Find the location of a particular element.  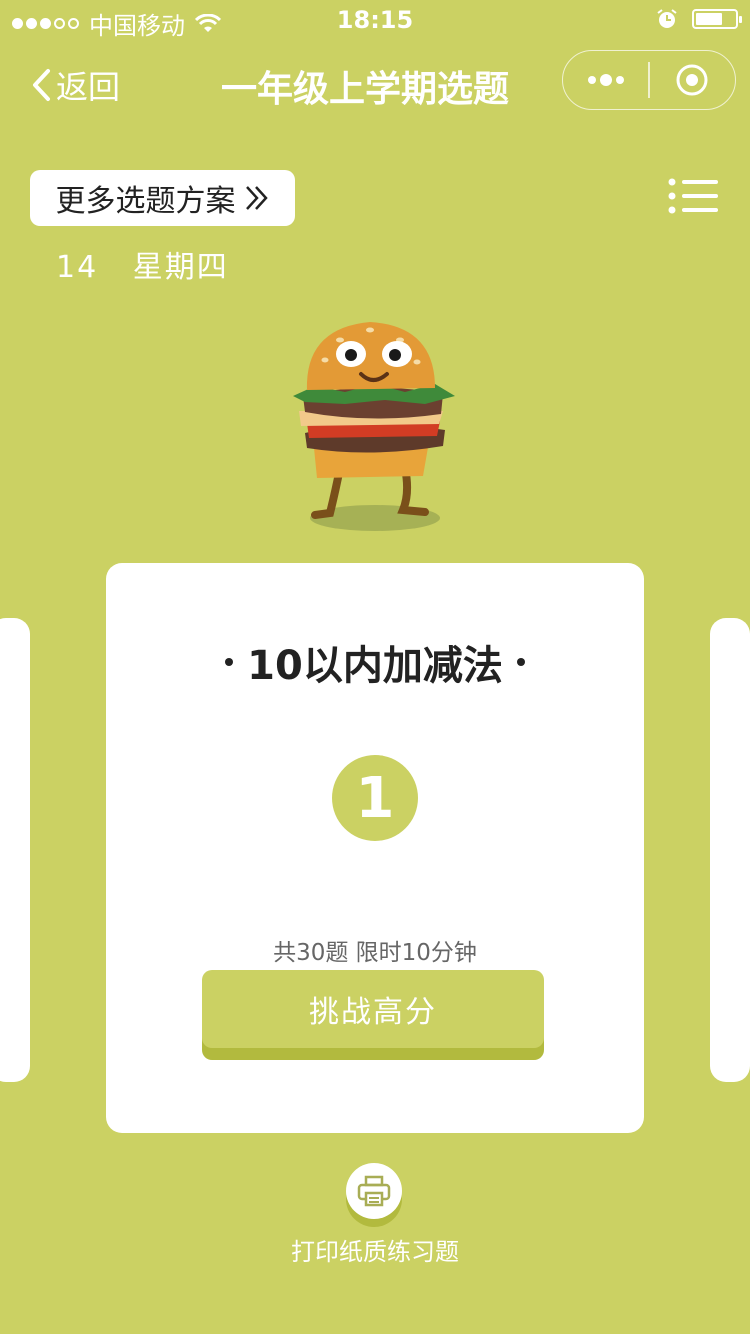

more-plans-label: 更多选题方案 is located at coordinates (145, 201).